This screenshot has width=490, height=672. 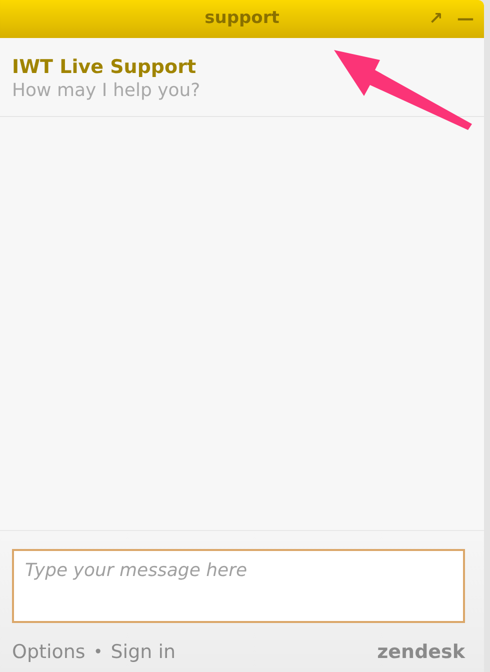 What do you see at coordinates (238, 585) in the screenshot?
I see `message-input: Type your message here` at bounding box center [238, 585].